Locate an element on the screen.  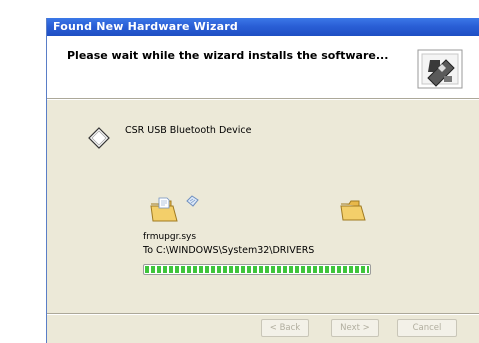
title-bar: Found New Hardware Wizard is located at coordinates (263, 27).